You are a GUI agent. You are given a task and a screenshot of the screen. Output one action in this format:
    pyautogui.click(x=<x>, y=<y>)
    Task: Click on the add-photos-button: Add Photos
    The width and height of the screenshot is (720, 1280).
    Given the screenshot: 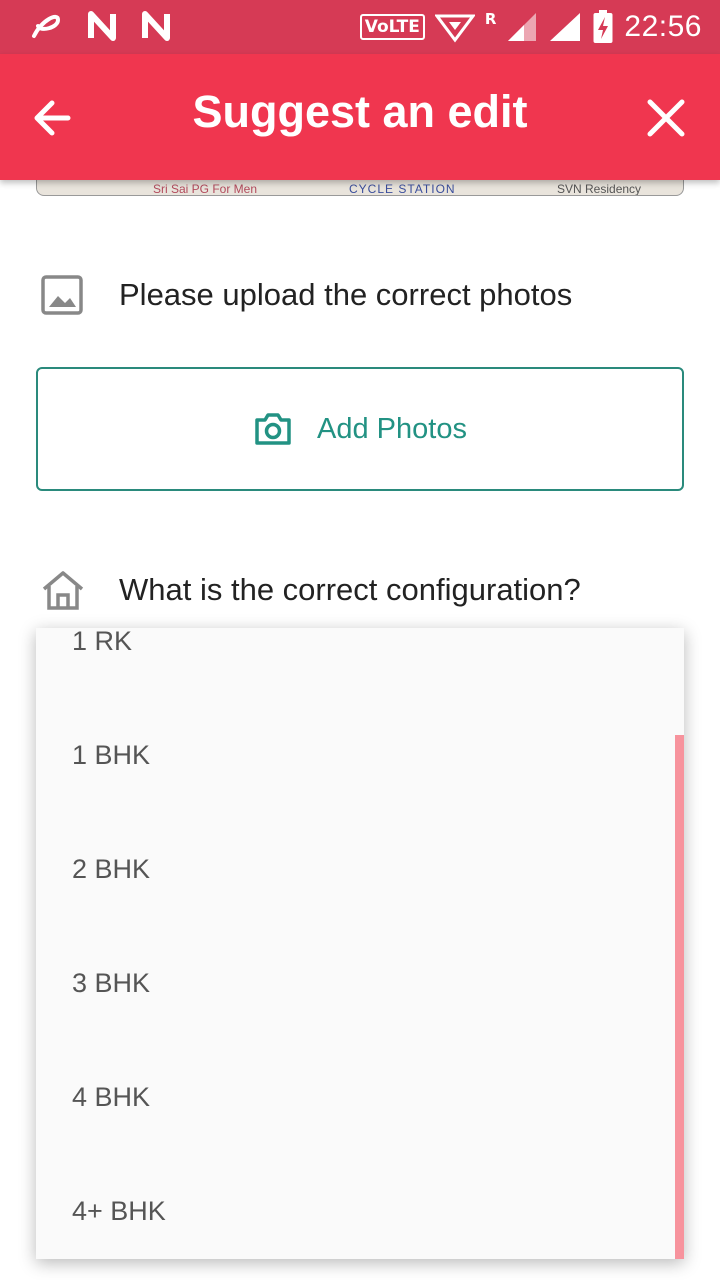 What is the action you would take?
    pyautogui.click(x=360, y=429)
    